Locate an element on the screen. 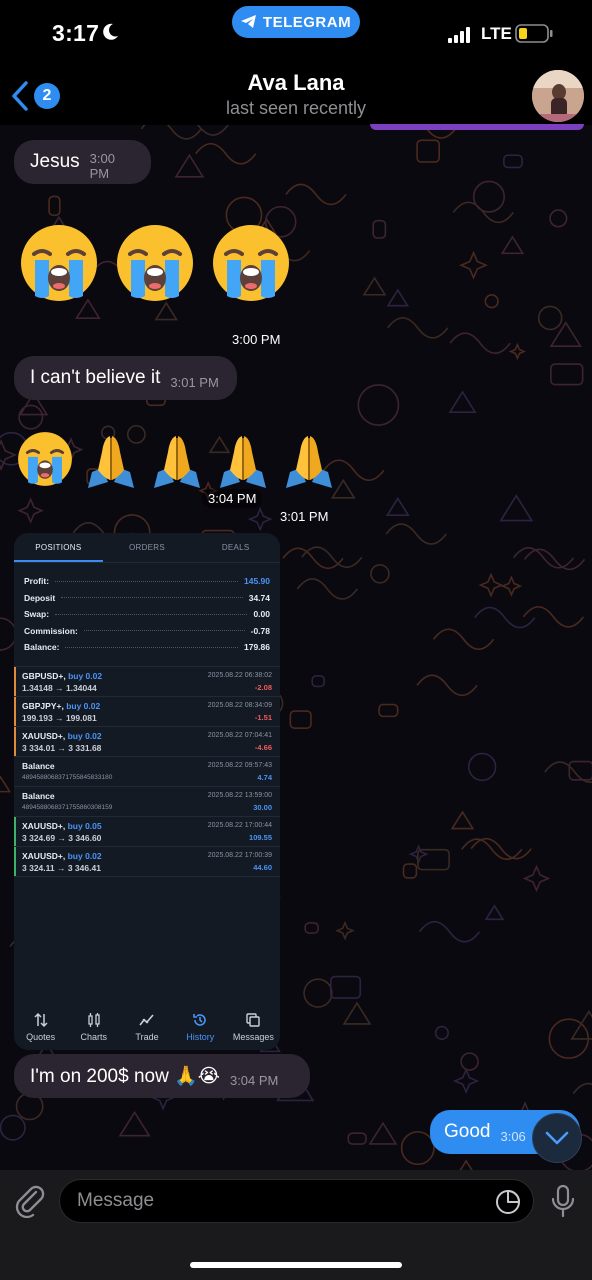 Image resolution: width=592 pixels, height=1280 pixels. sticker-icon is located at coordinates (508, 1202).